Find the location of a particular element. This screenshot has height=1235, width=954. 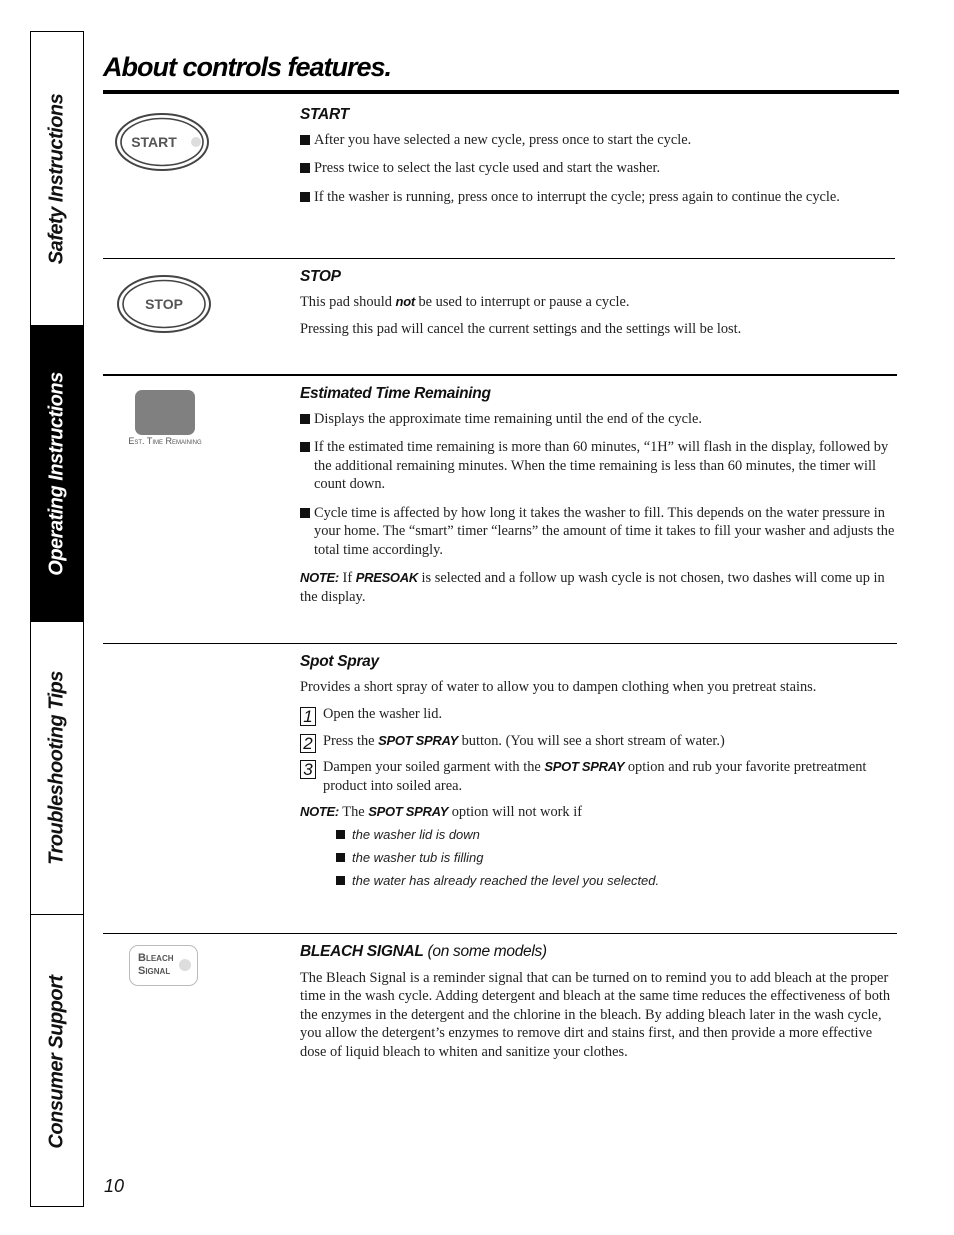

stop-button-icon: STOP is located at coordinates (164, 304).